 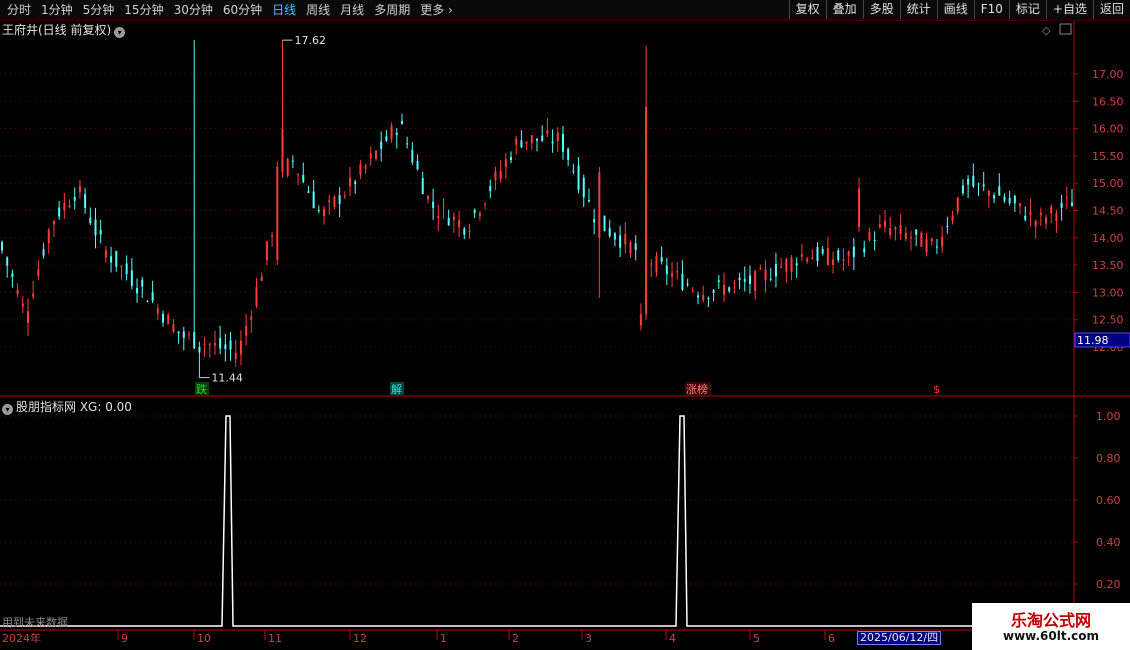 I want to click on time-label: 2024年, so click(x=21, y=638).